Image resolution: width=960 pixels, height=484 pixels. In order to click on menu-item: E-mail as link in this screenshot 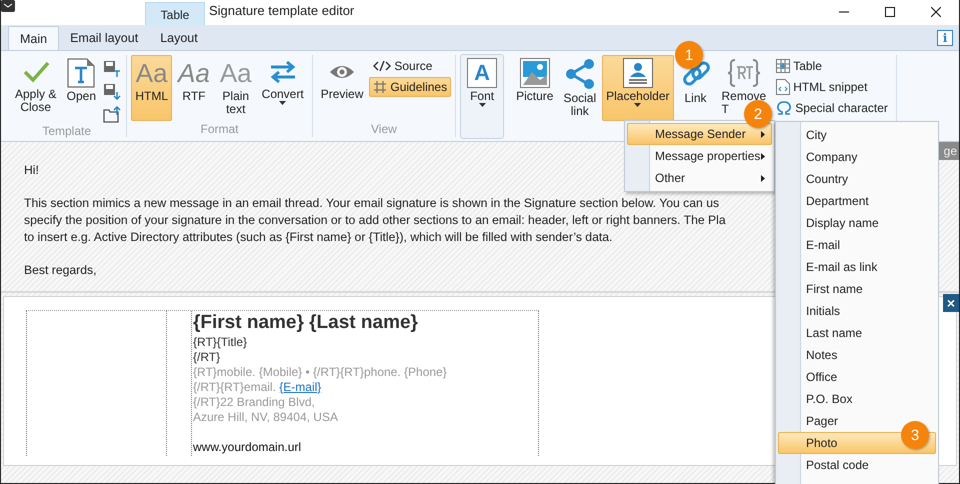, I will do `click(857, 267)`.